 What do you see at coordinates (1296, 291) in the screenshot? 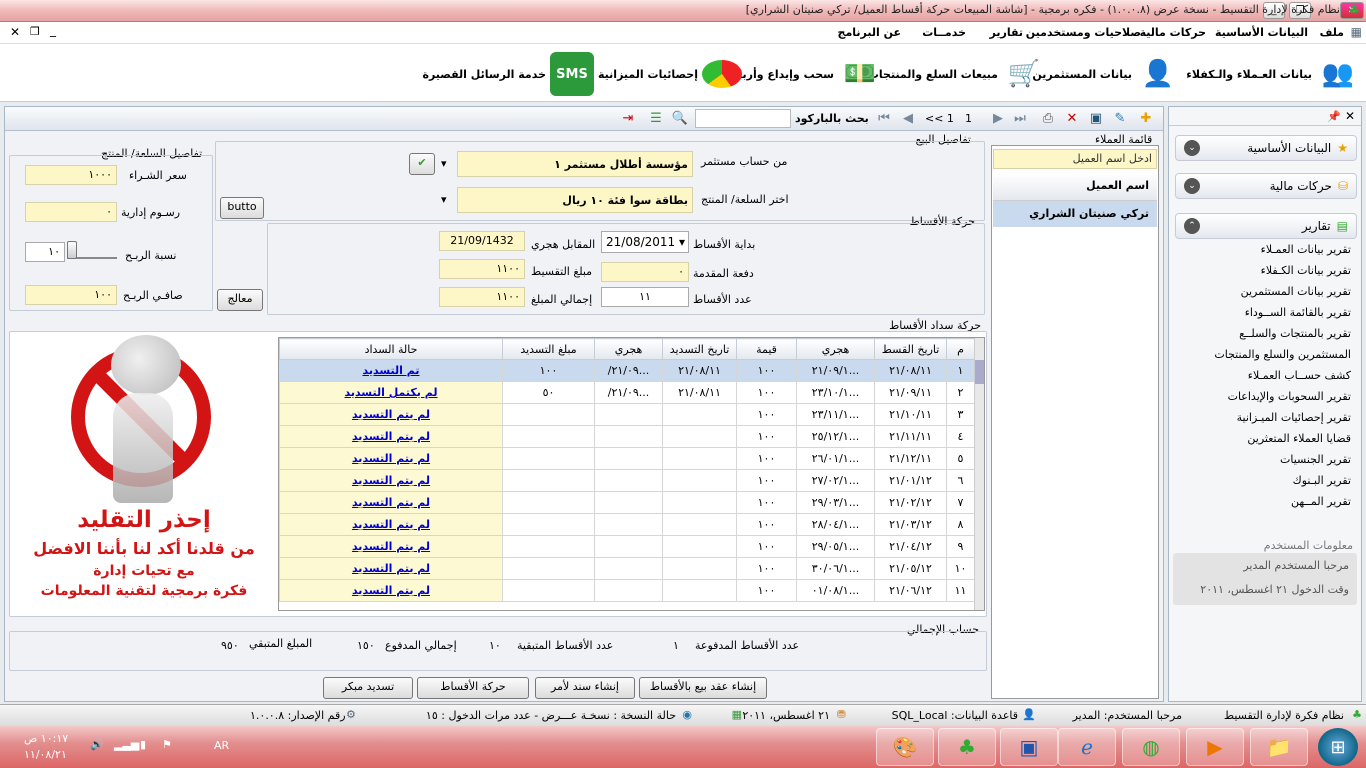
I see `nav-report-item: تقرير بيانات المستثمرين` at bounding box center [1296, 291].